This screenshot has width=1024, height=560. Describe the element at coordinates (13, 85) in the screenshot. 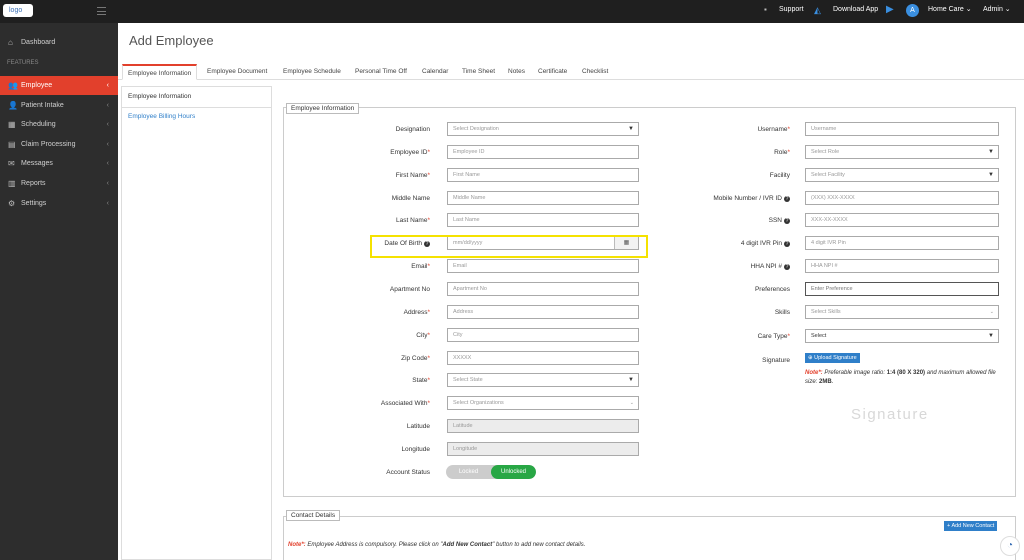

I see `users-icon: 👥` at that location.